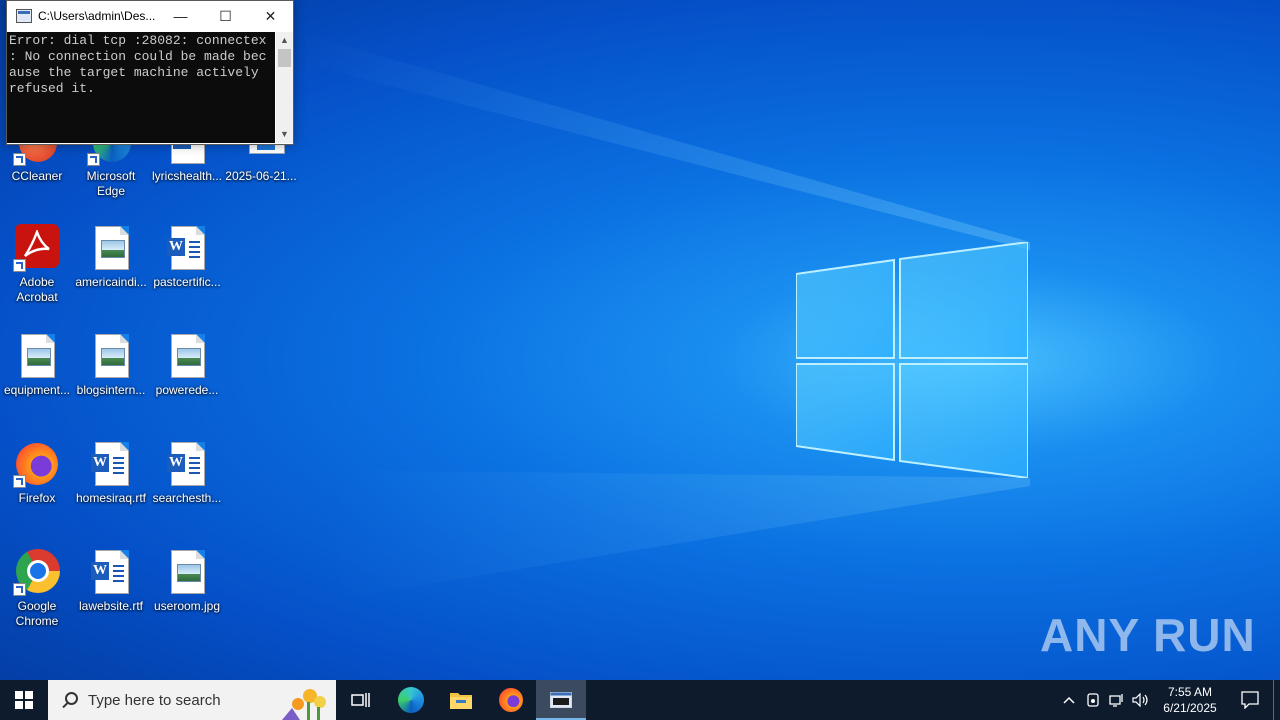  I want to click on system-tray: 7:55 AM 6/21/2025, so click(1168, 700).